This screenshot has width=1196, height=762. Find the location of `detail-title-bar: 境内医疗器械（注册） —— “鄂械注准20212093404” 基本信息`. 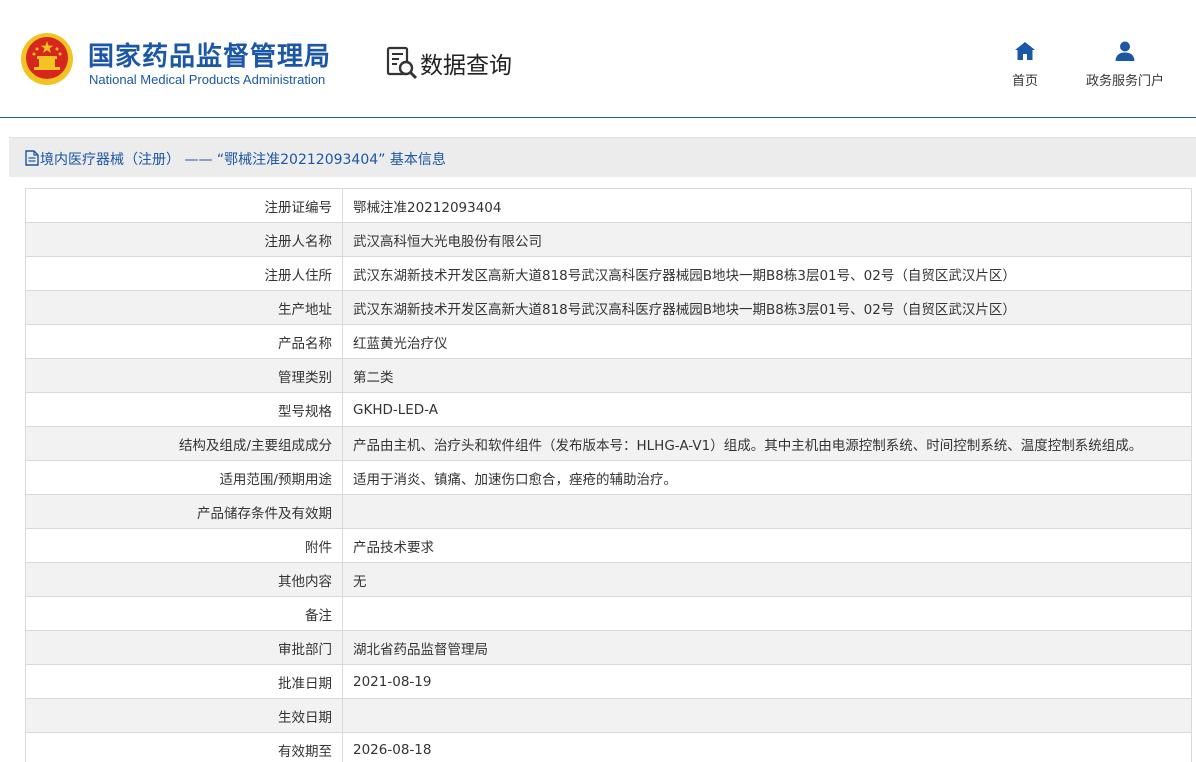

detail-title-bar: 境内医疗器械（注册） —— “鄂械注准20212093404” 基本信息 is located at coordinates (602, 157).